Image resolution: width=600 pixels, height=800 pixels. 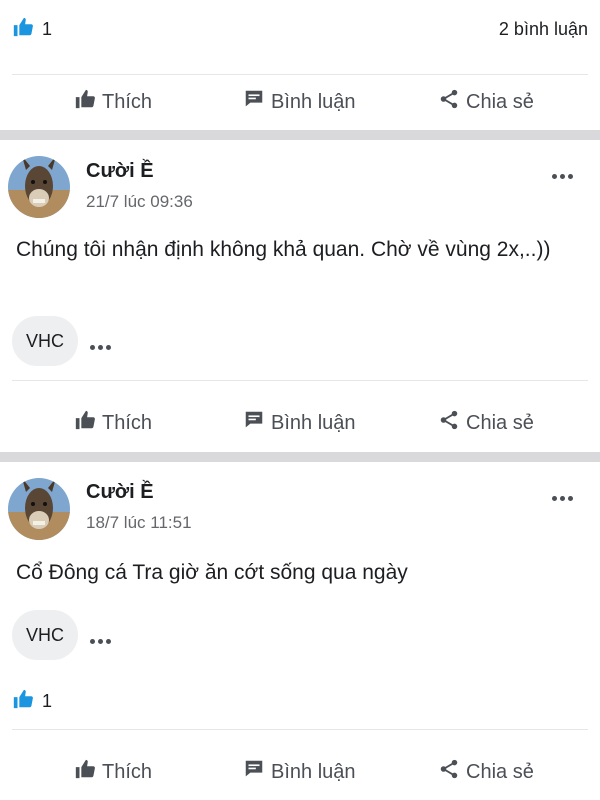 I want to click on post-reaction-row: 1, so click(x=300, y=701).